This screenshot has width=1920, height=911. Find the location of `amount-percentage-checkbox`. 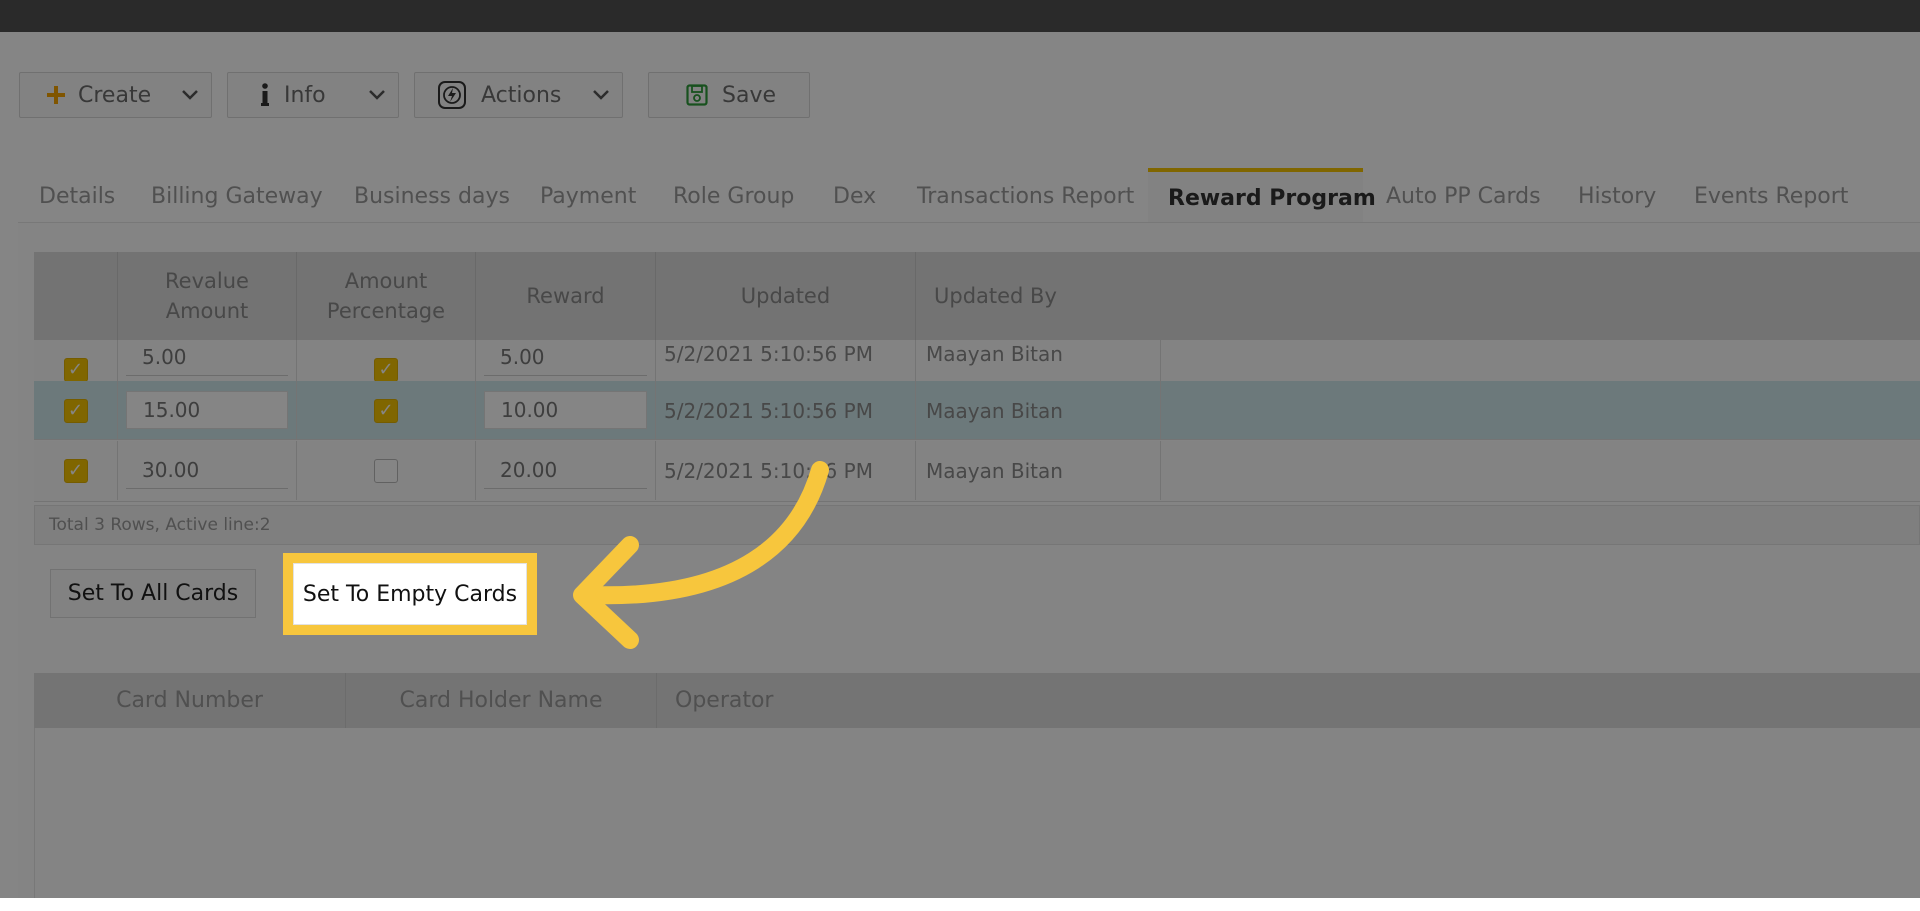

amount-percentage-checkbox is located at coordinates (386, 470).